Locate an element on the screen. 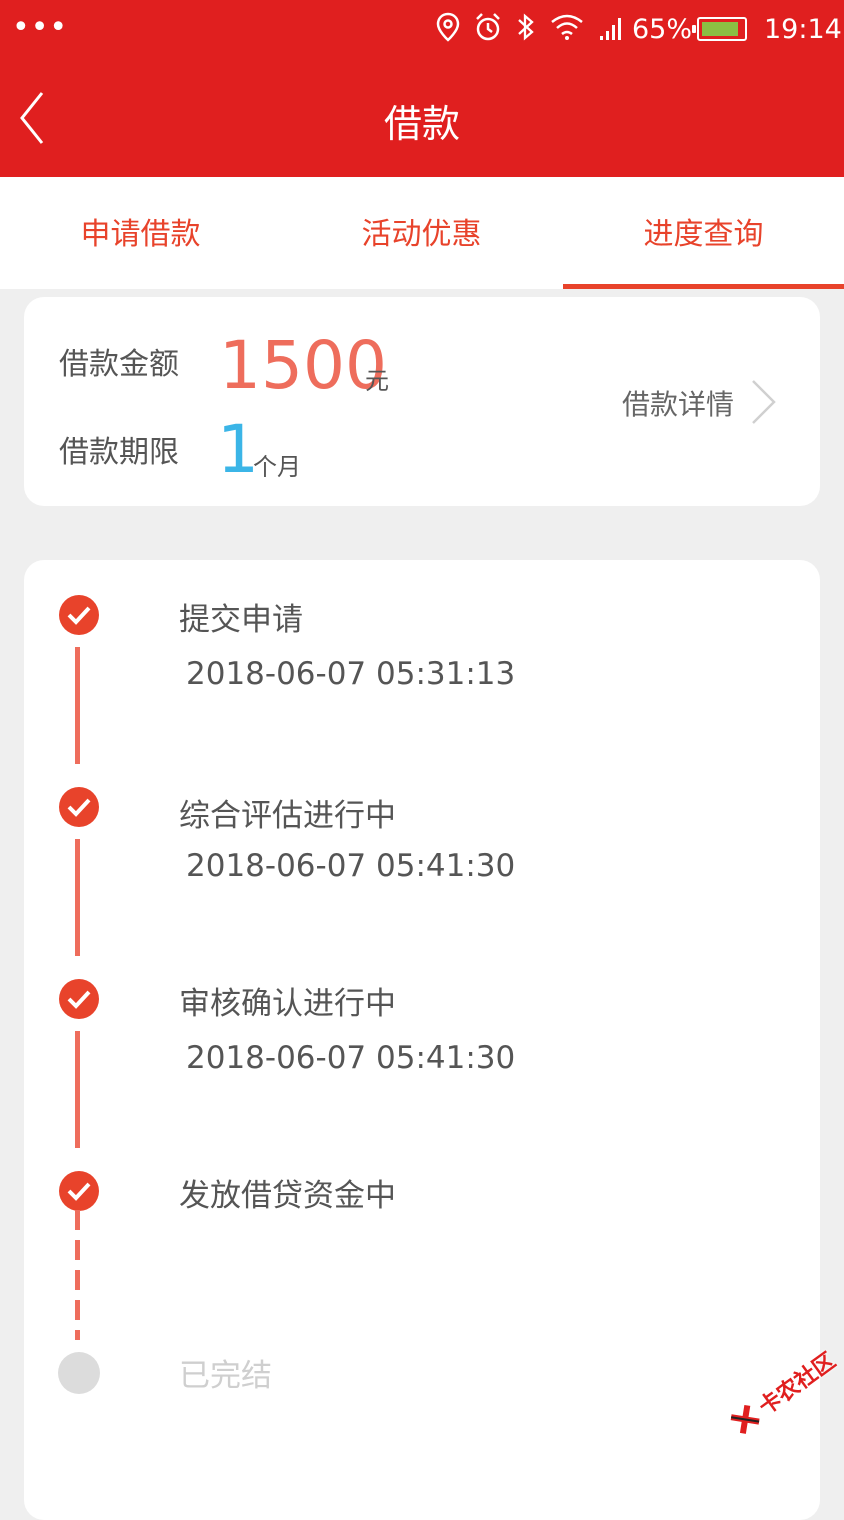 Image resolution: width=844 pixels, height=1520 pixels. amount-unit: 元 is located at coordinates (377, 381).